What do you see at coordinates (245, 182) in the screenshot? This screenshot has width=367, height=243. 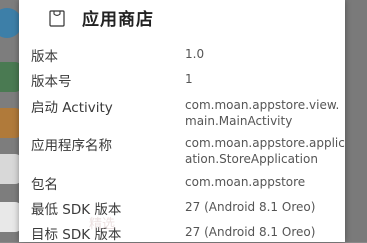 I see `info-value: com.moan.appstore` at bounding box center [245, 182].